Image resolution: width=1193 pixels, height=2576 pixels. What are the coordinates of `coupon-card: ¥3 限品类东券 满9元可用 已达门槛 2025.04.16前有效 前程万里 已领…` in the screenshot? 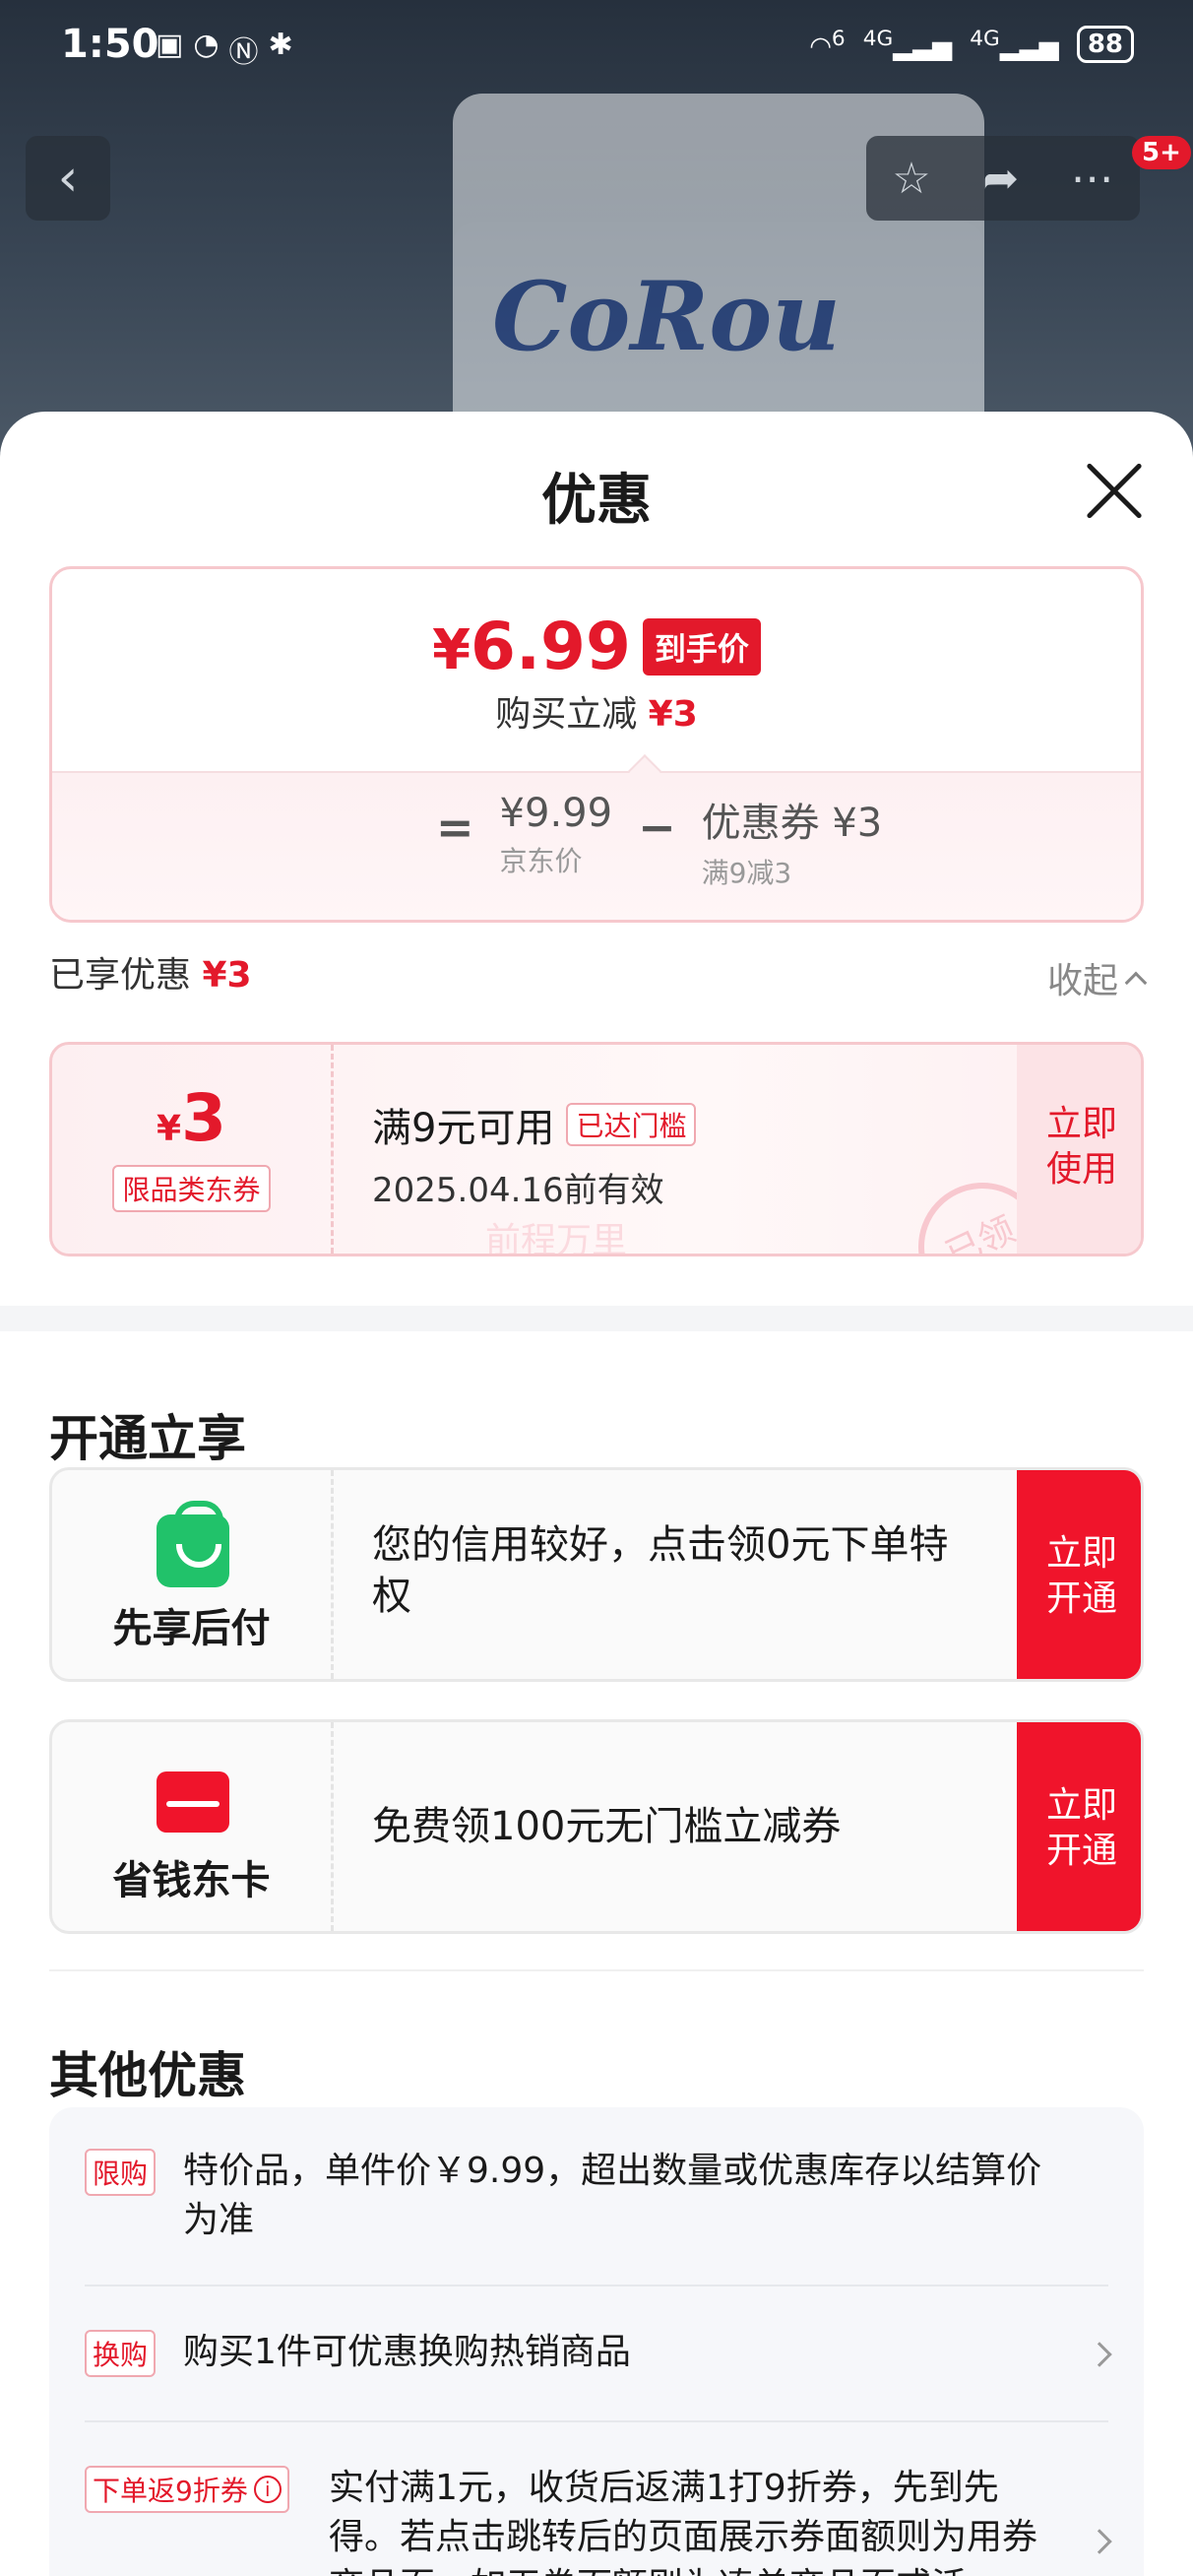 It's located at (596, 1149).